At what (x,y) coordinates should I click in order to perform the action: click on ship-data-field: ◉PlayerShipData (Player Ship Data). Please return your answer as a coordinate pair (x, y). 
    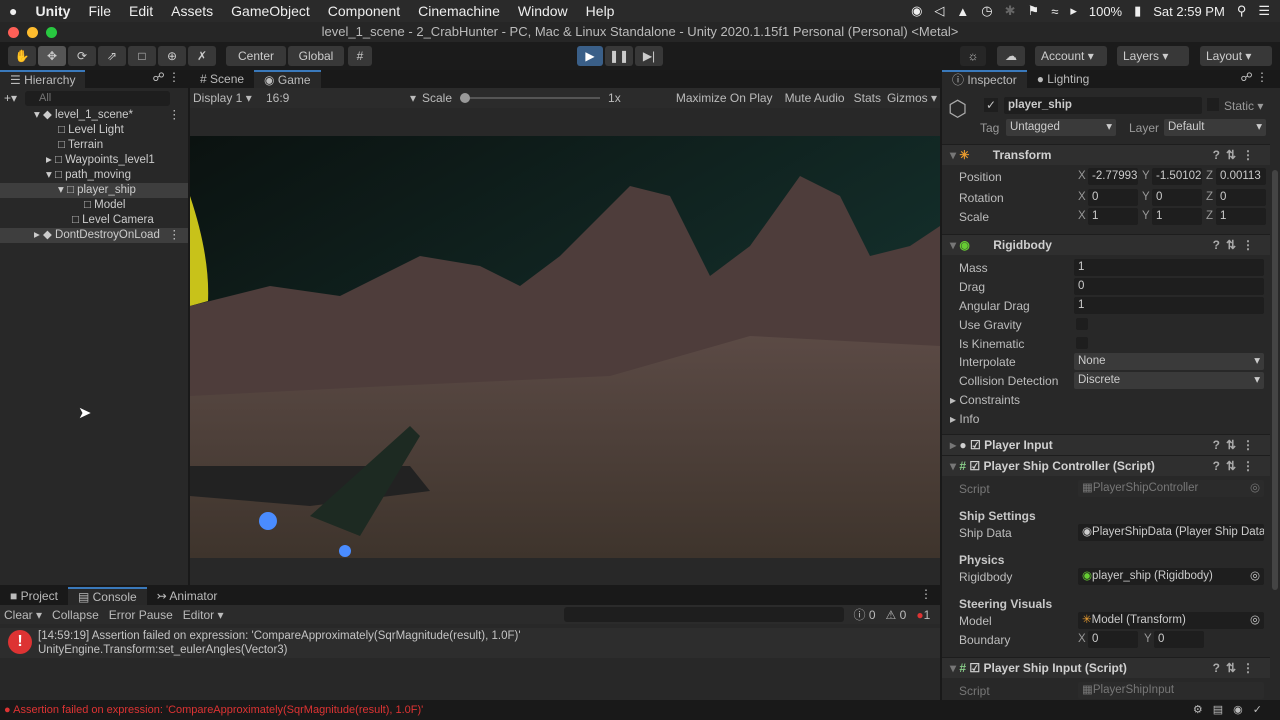
    Looking at the image, I should click on (1171, 532).